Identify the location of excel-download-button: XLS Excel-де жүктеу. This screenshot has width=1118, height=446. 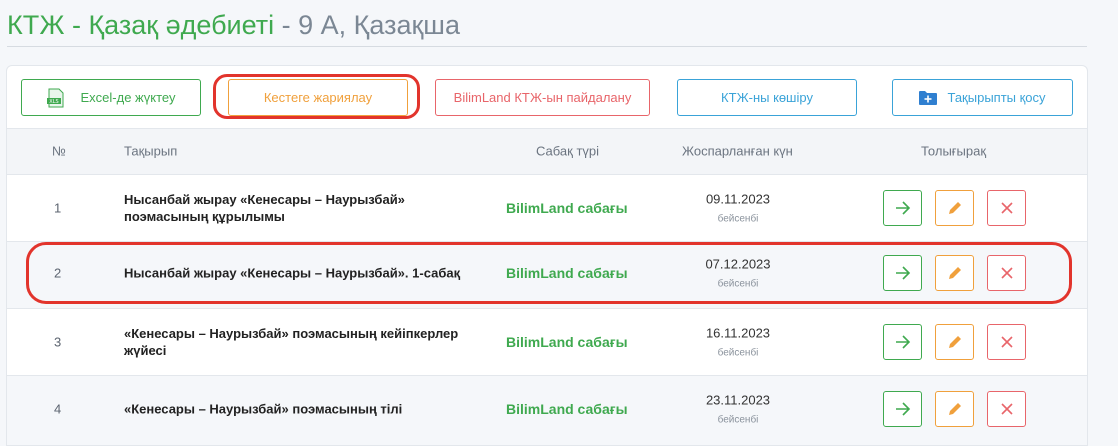
(111, 97).